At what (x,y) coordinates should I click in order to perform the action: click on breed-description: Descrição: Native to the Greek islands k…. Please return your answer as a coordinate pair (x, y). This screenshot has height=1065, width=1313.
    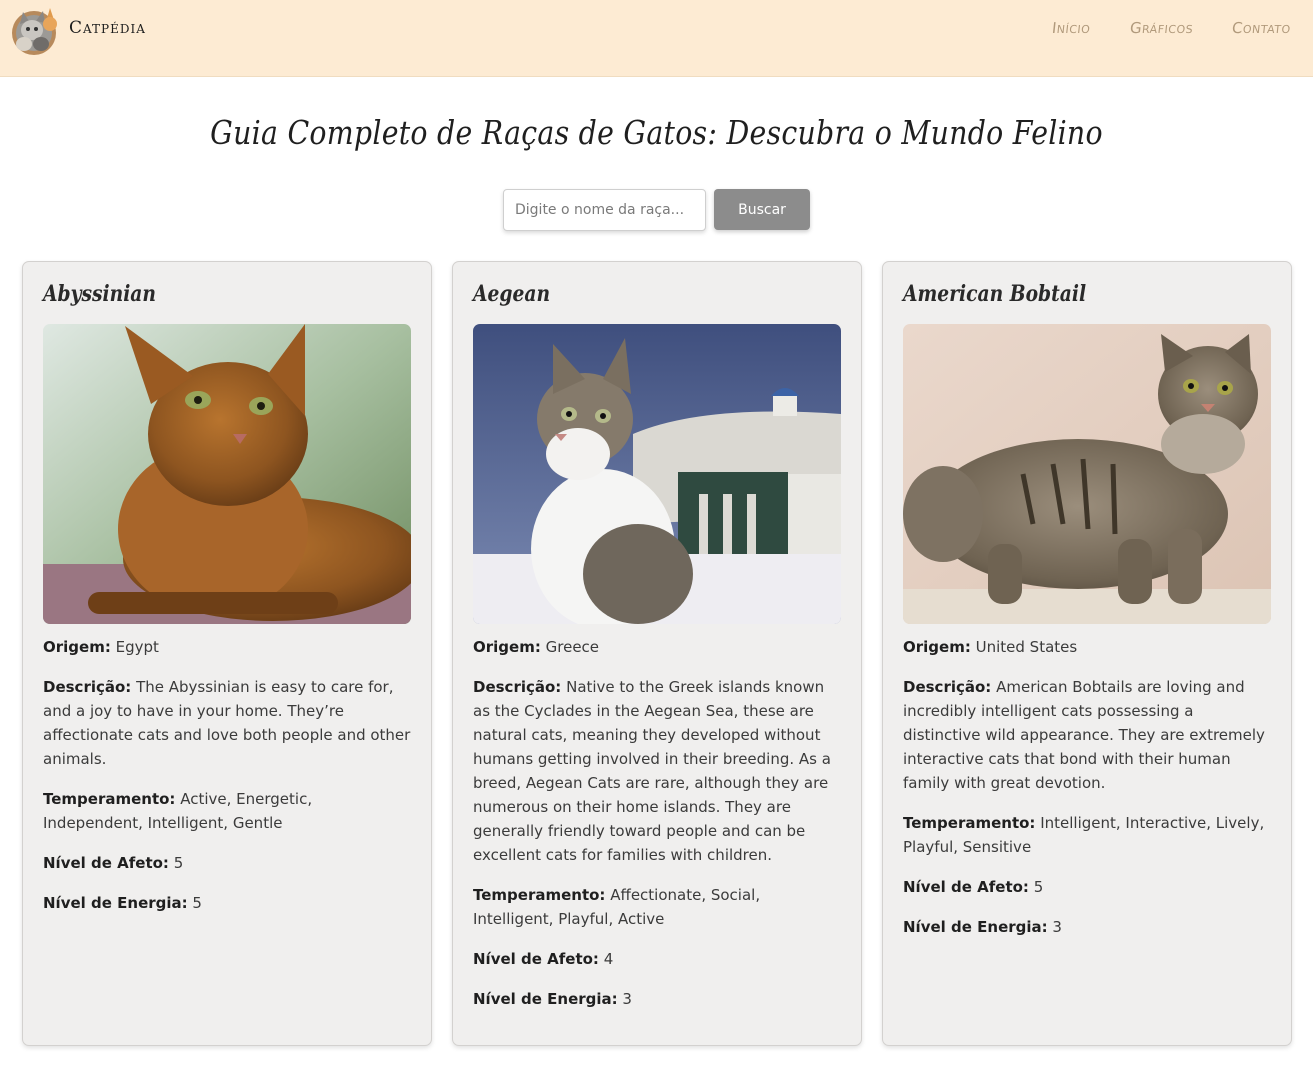
    Looking at the image, I should click on (652, 771).